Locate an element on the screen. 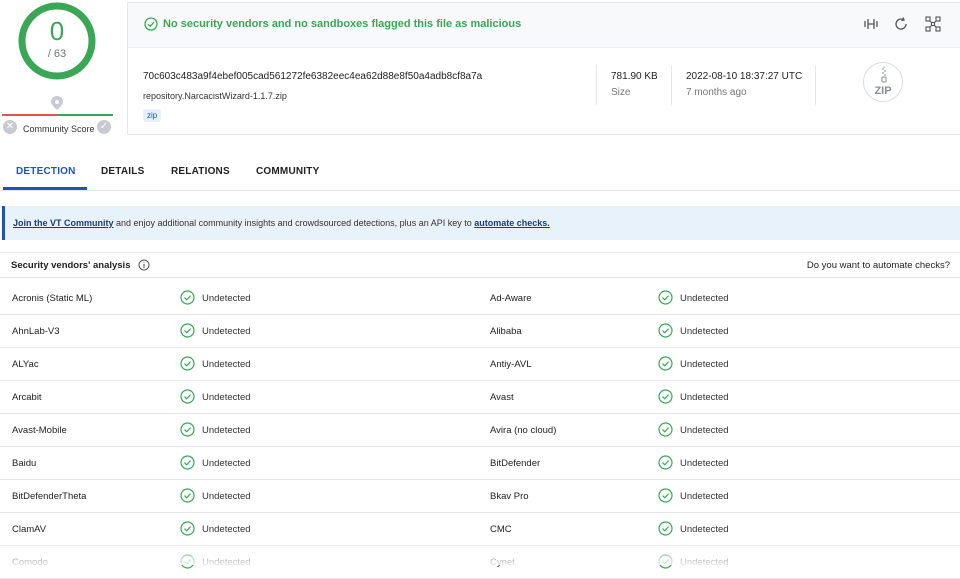 The width and height of the screenshot is (960, 579). vendor-name: AhnLab-V3 is located at coordinates (36, 331).